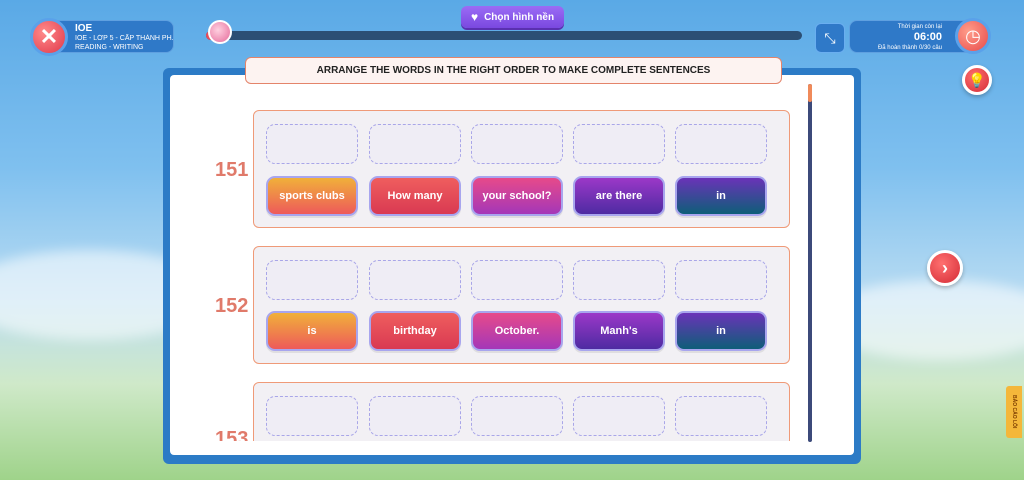 This screenshot has width=1024, height=480. What do you see at coordinates (945, 268) in the screenshot?
I see `chevron-right-icon: ›` at bounding box center [945, 268].